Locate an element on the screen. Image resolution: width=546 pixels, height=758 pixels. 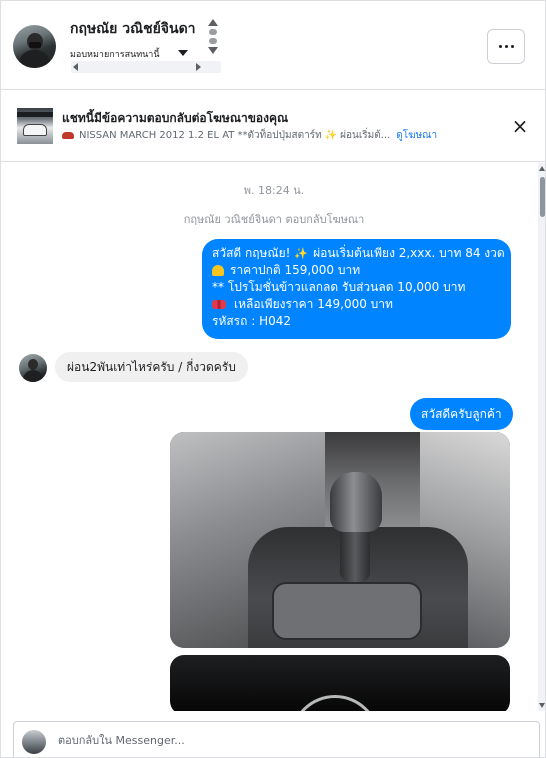
shifter-gate-shape is located at coordinates (347, 611).